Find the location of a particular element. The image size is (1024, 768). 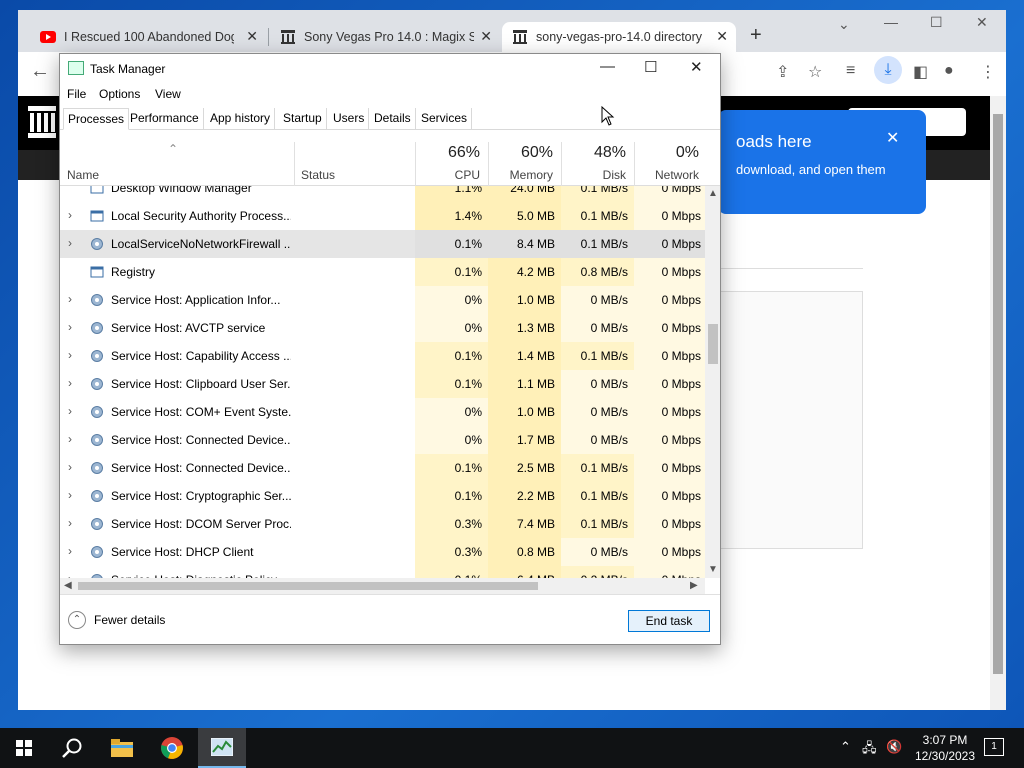

side-panel-icon: ◧ is located at coordinates (920, 72).